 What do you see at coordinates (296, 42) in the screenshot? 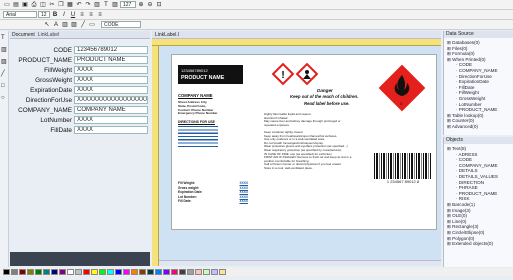
I see `horizontal-ruler` at bounding box center [296, 42].